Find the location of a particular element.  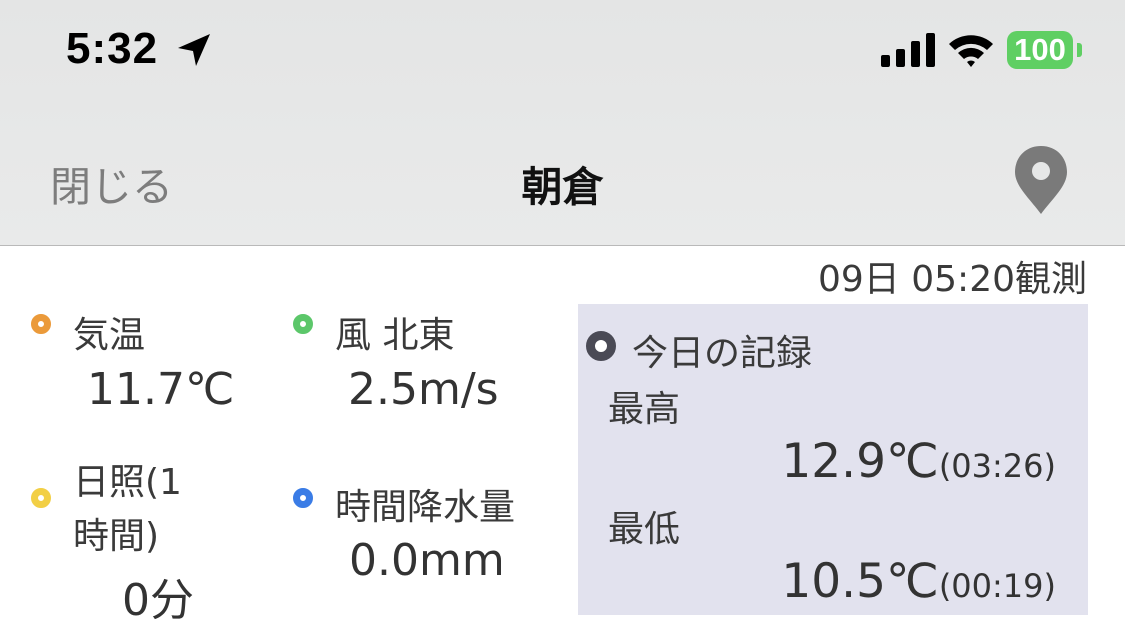

record-high: 12.9℃(03:26) is located at coordinates (918, 461).